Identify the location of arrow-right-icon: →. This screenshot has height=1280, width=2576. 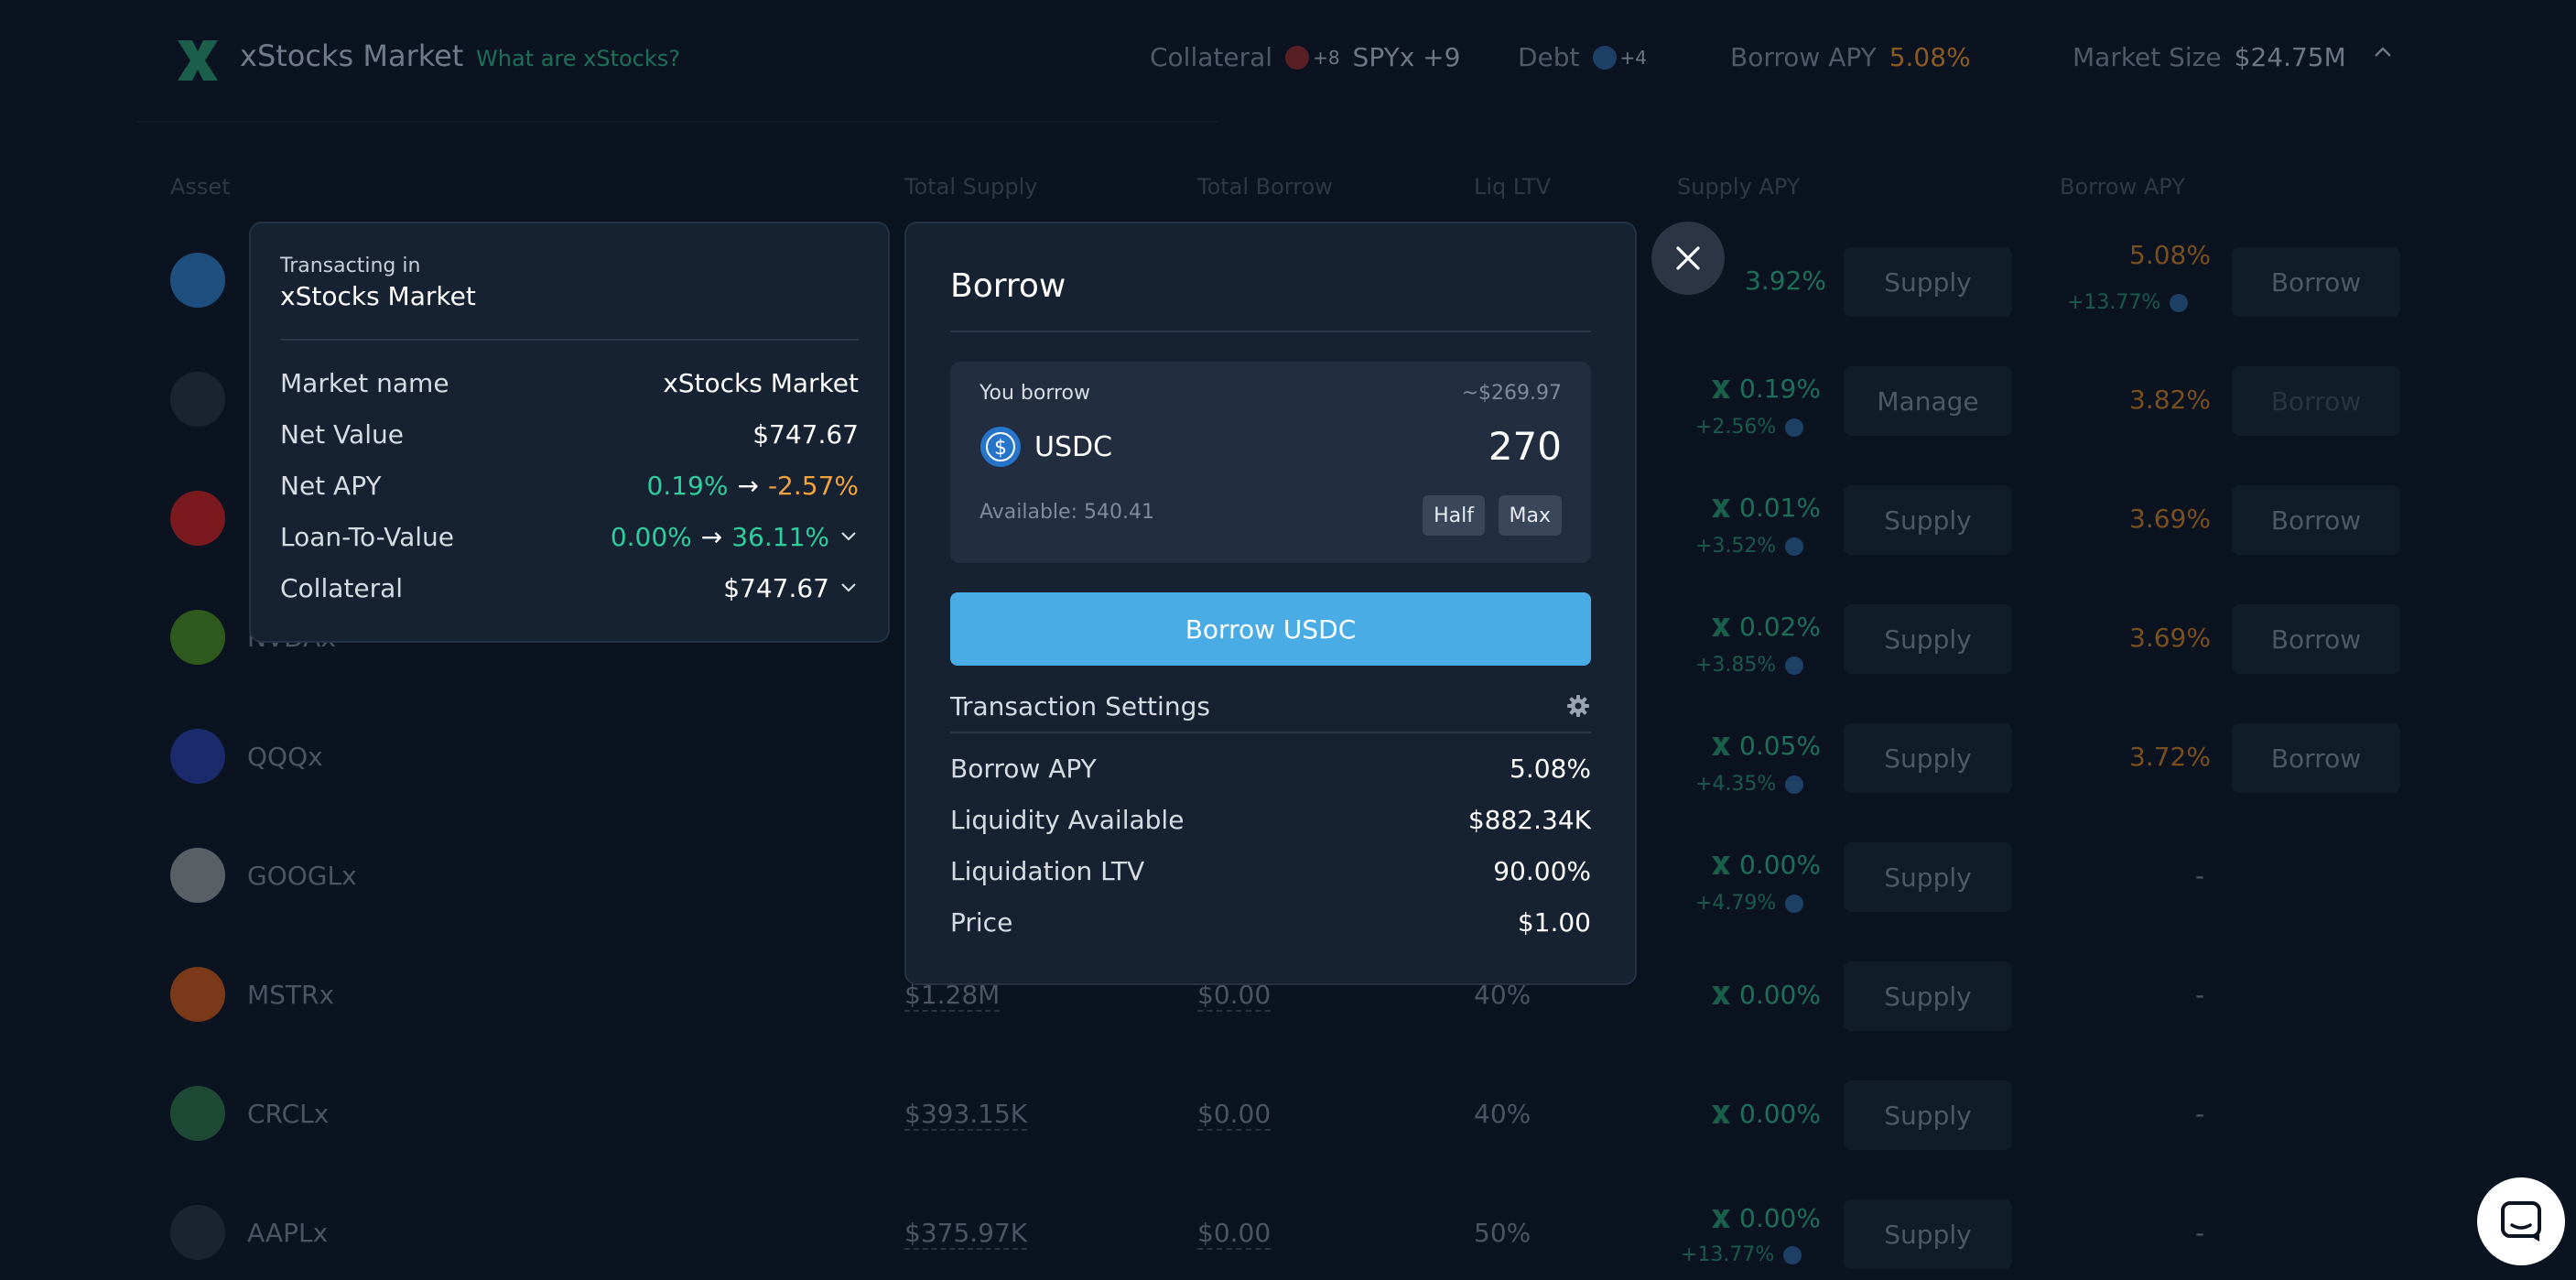
(712, 537).